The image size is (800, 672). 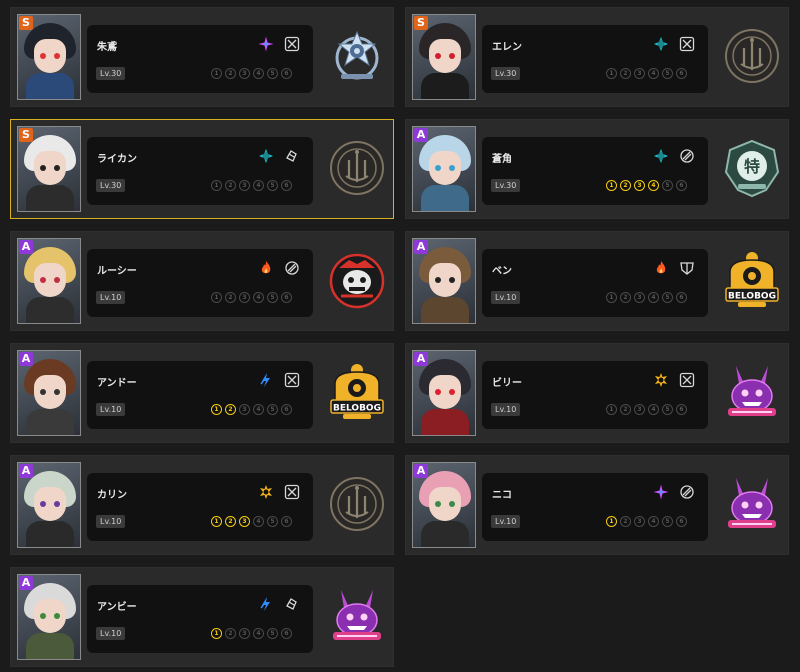 I want to click on support-specialty-icon, so click(x=292, y=268).